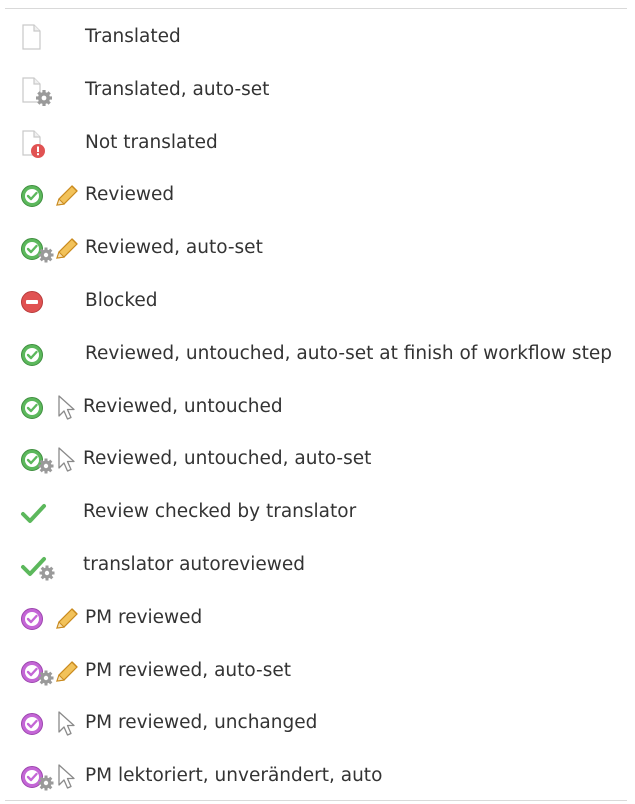  Describe the element at coordinates (317, 302) in the screenshot. I see `legend-item-blocked: Blocked` at that location.